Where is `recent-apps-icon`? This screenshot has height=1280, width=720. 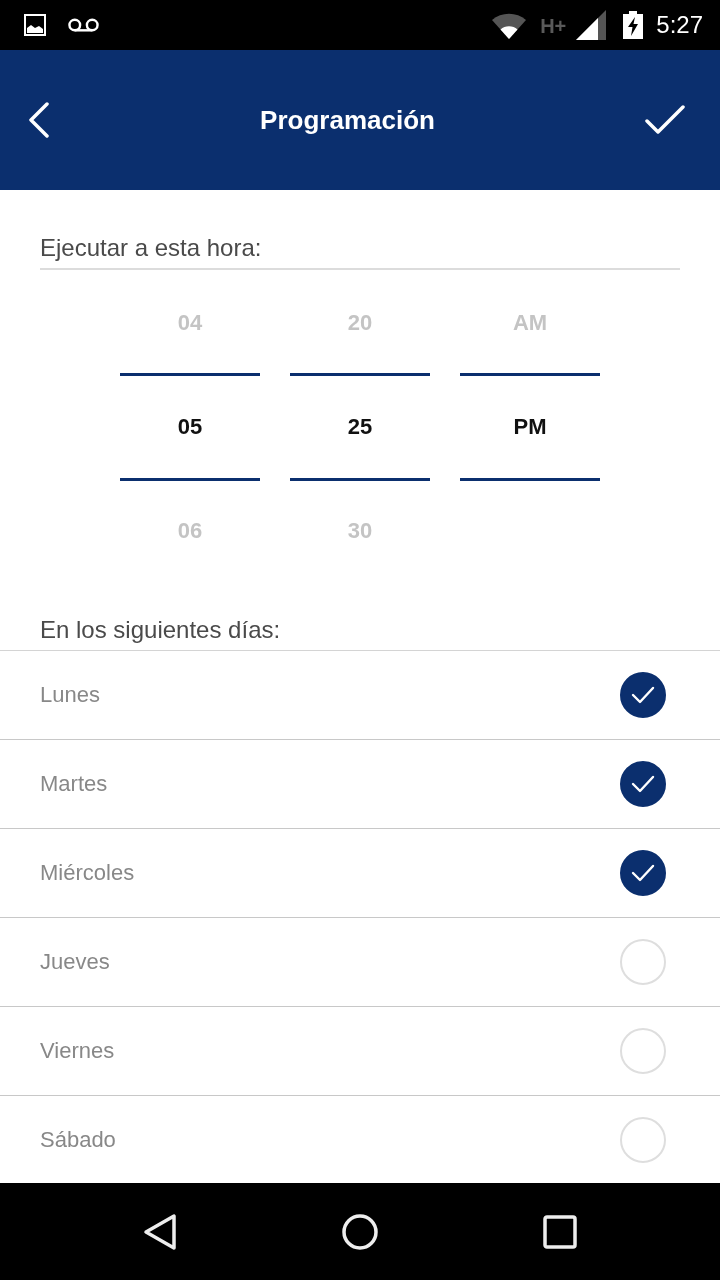 recent-apps-icon is located at coordinates (560, 1231).